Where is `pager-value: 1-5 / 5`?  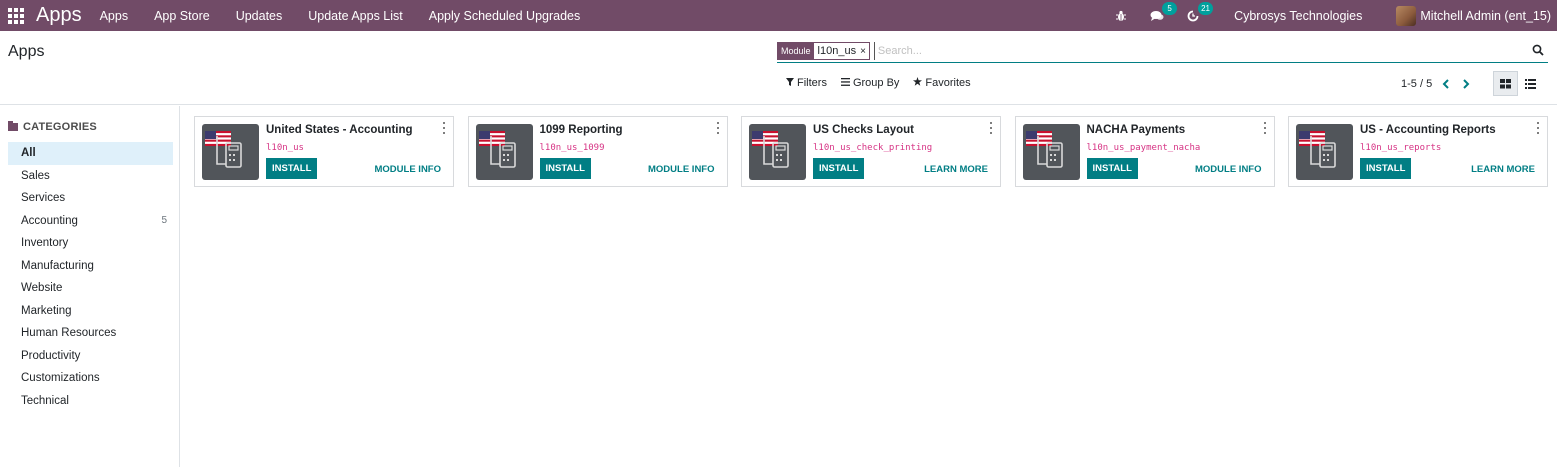 pager-value: 1-5 / 5 is located at coordinates (1416, 84).